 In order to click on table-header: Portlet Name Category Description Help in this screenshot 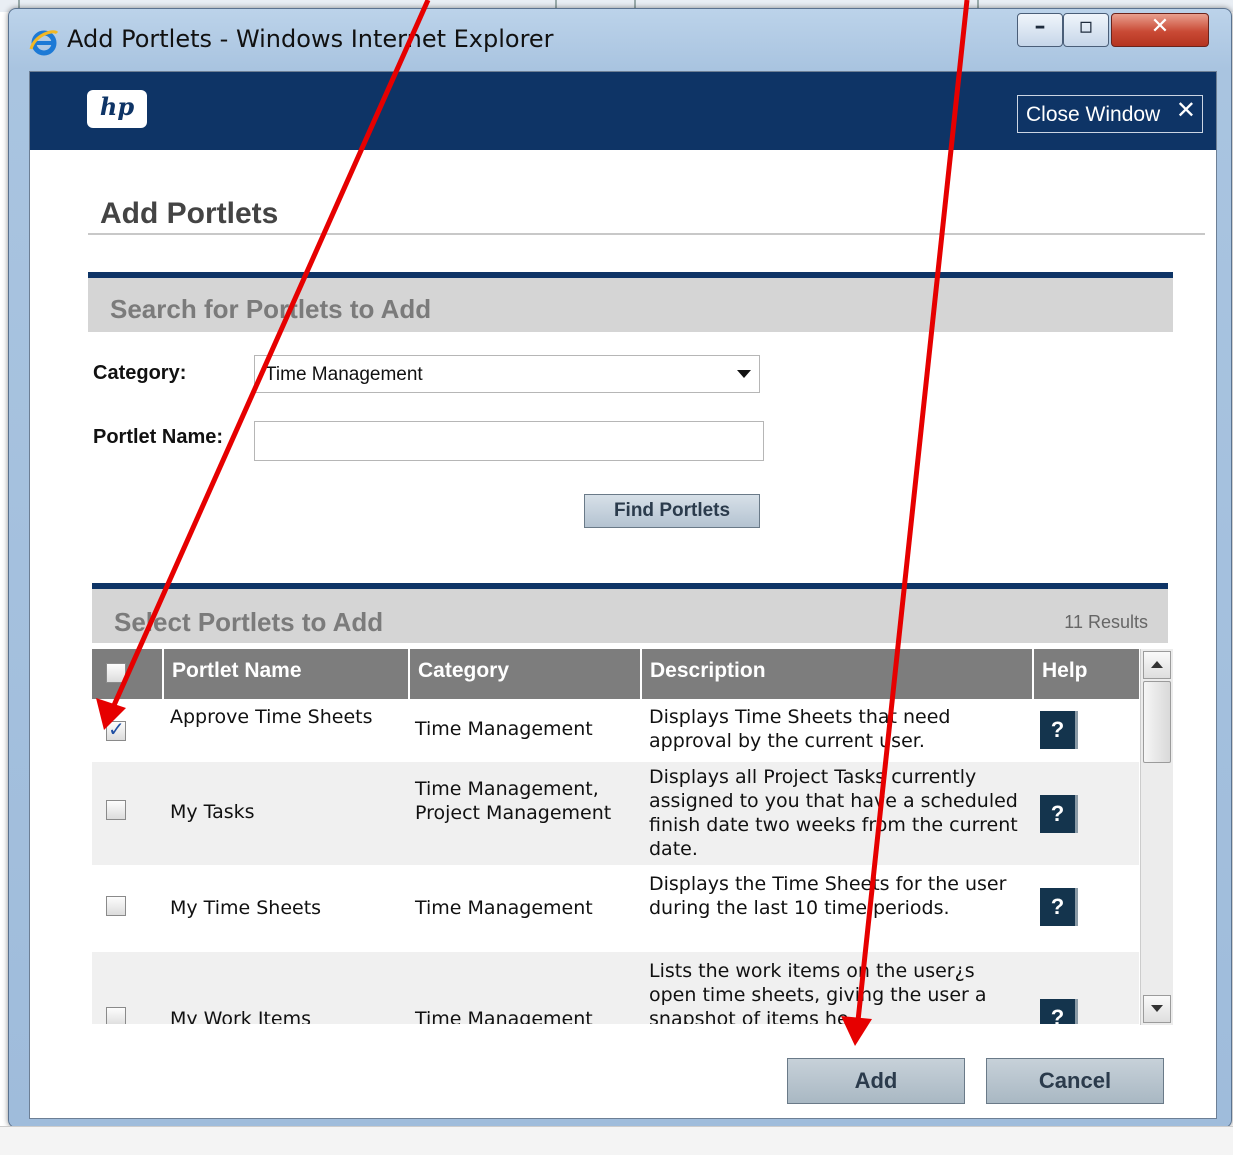, I will do `click(615, 674)`.